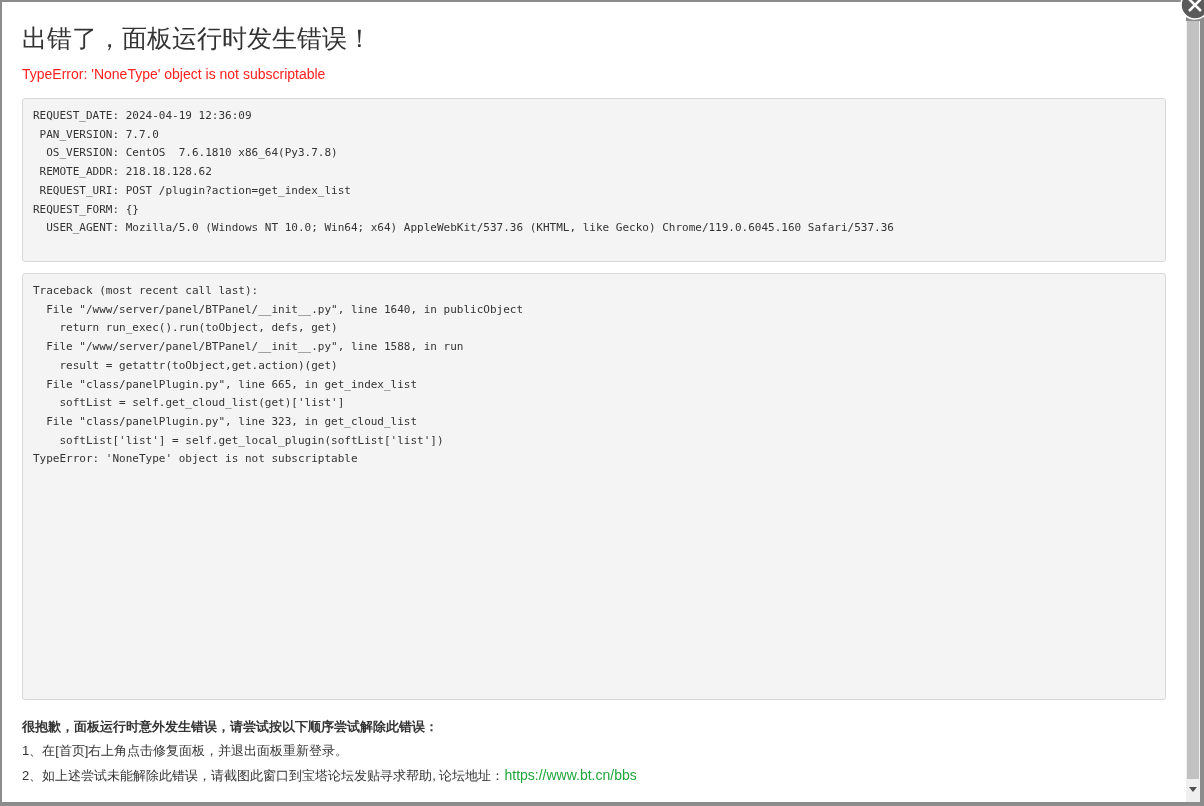 Image resolution: width=1204 pixels, height=806 pixels. I want to click on traceback-line: File "class/panelPlugin.py", line 323, in get_cloud_list, so click(231, 421).